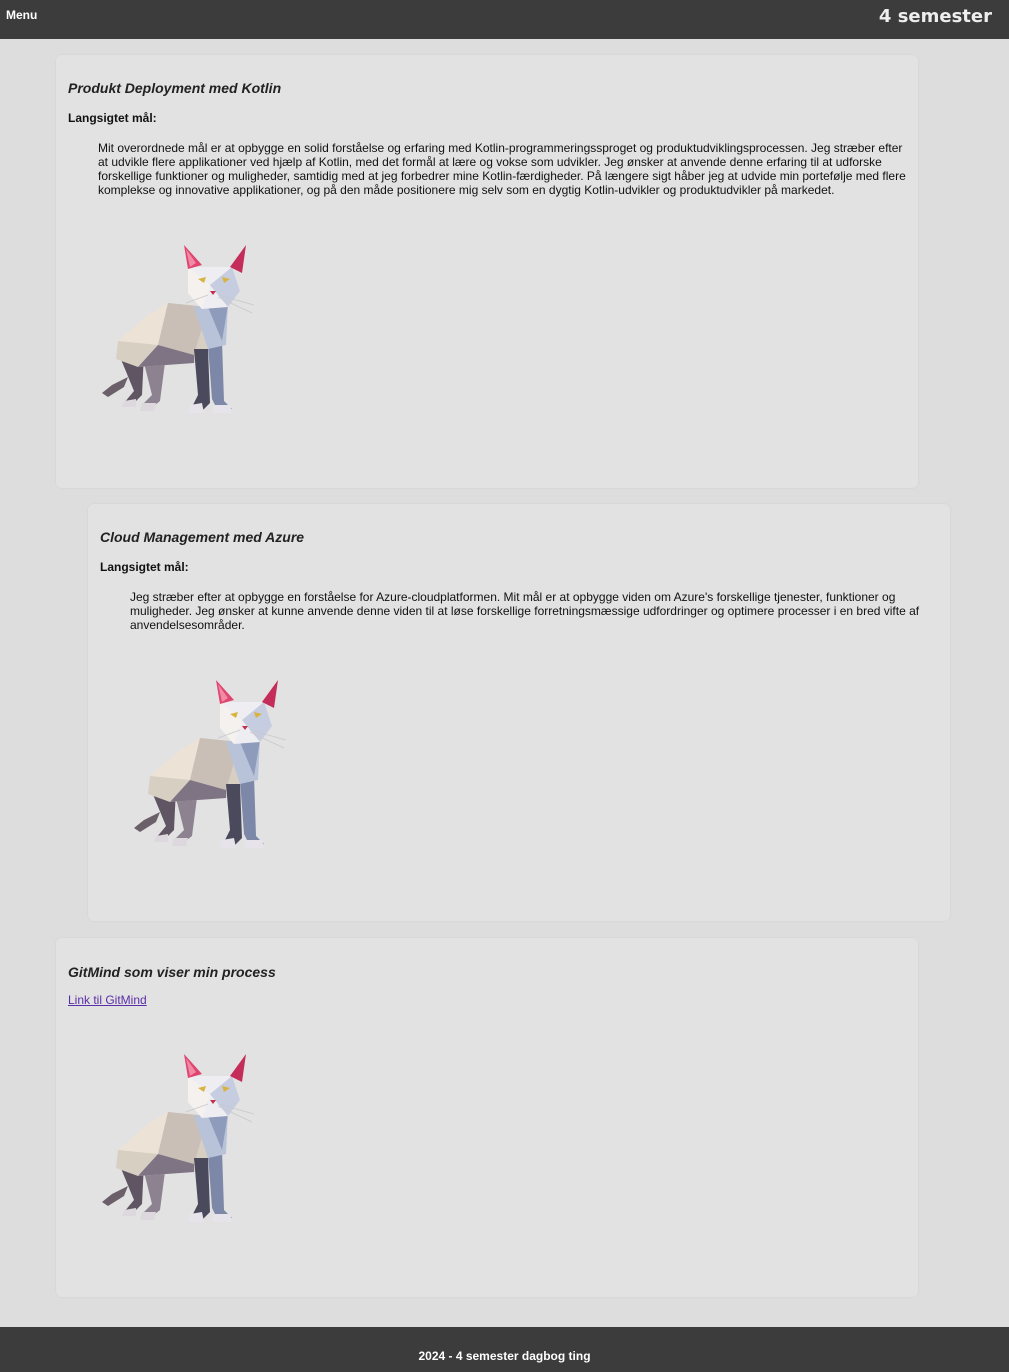 Image resolution: width=1009 pixels, height=1372 pixels. What do you see at coordinates (935, 16) in the screenshot?
I see `site-title: 4 semester` at bounding box center [935, 16].